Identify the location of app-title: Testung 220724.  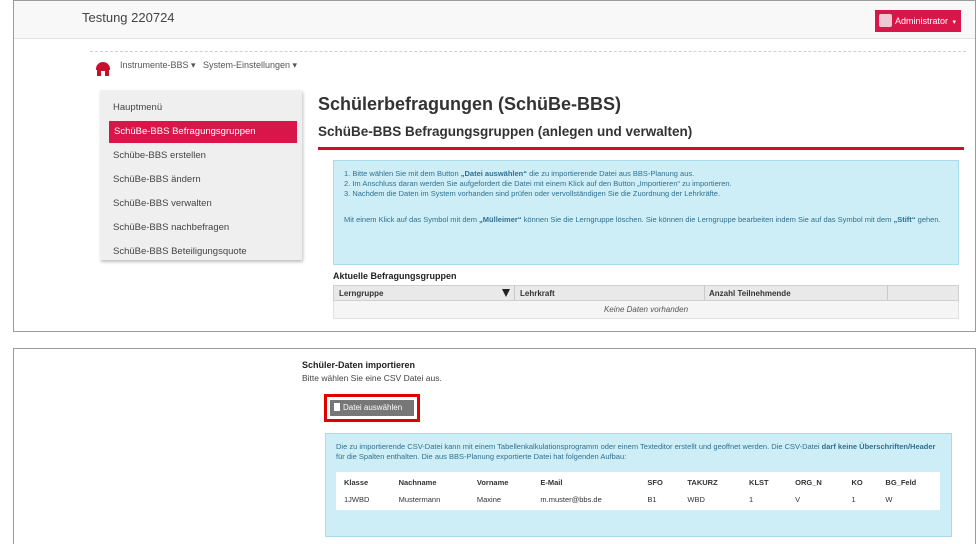
(128, 17).